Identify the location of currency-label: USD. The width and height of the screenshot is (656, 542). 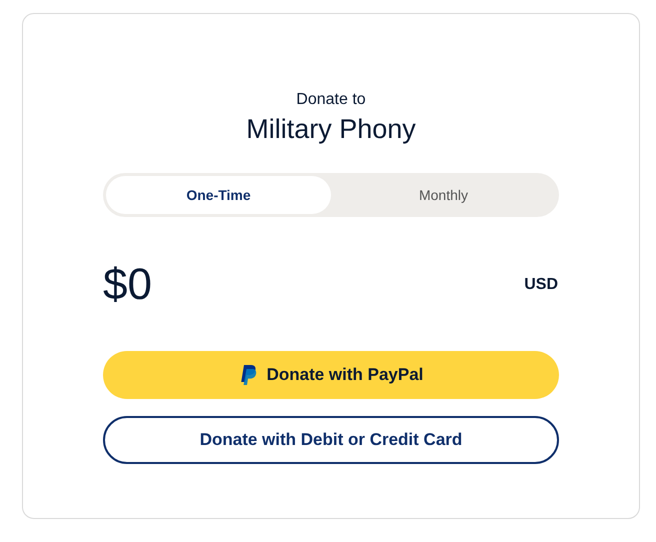
(541, 285).